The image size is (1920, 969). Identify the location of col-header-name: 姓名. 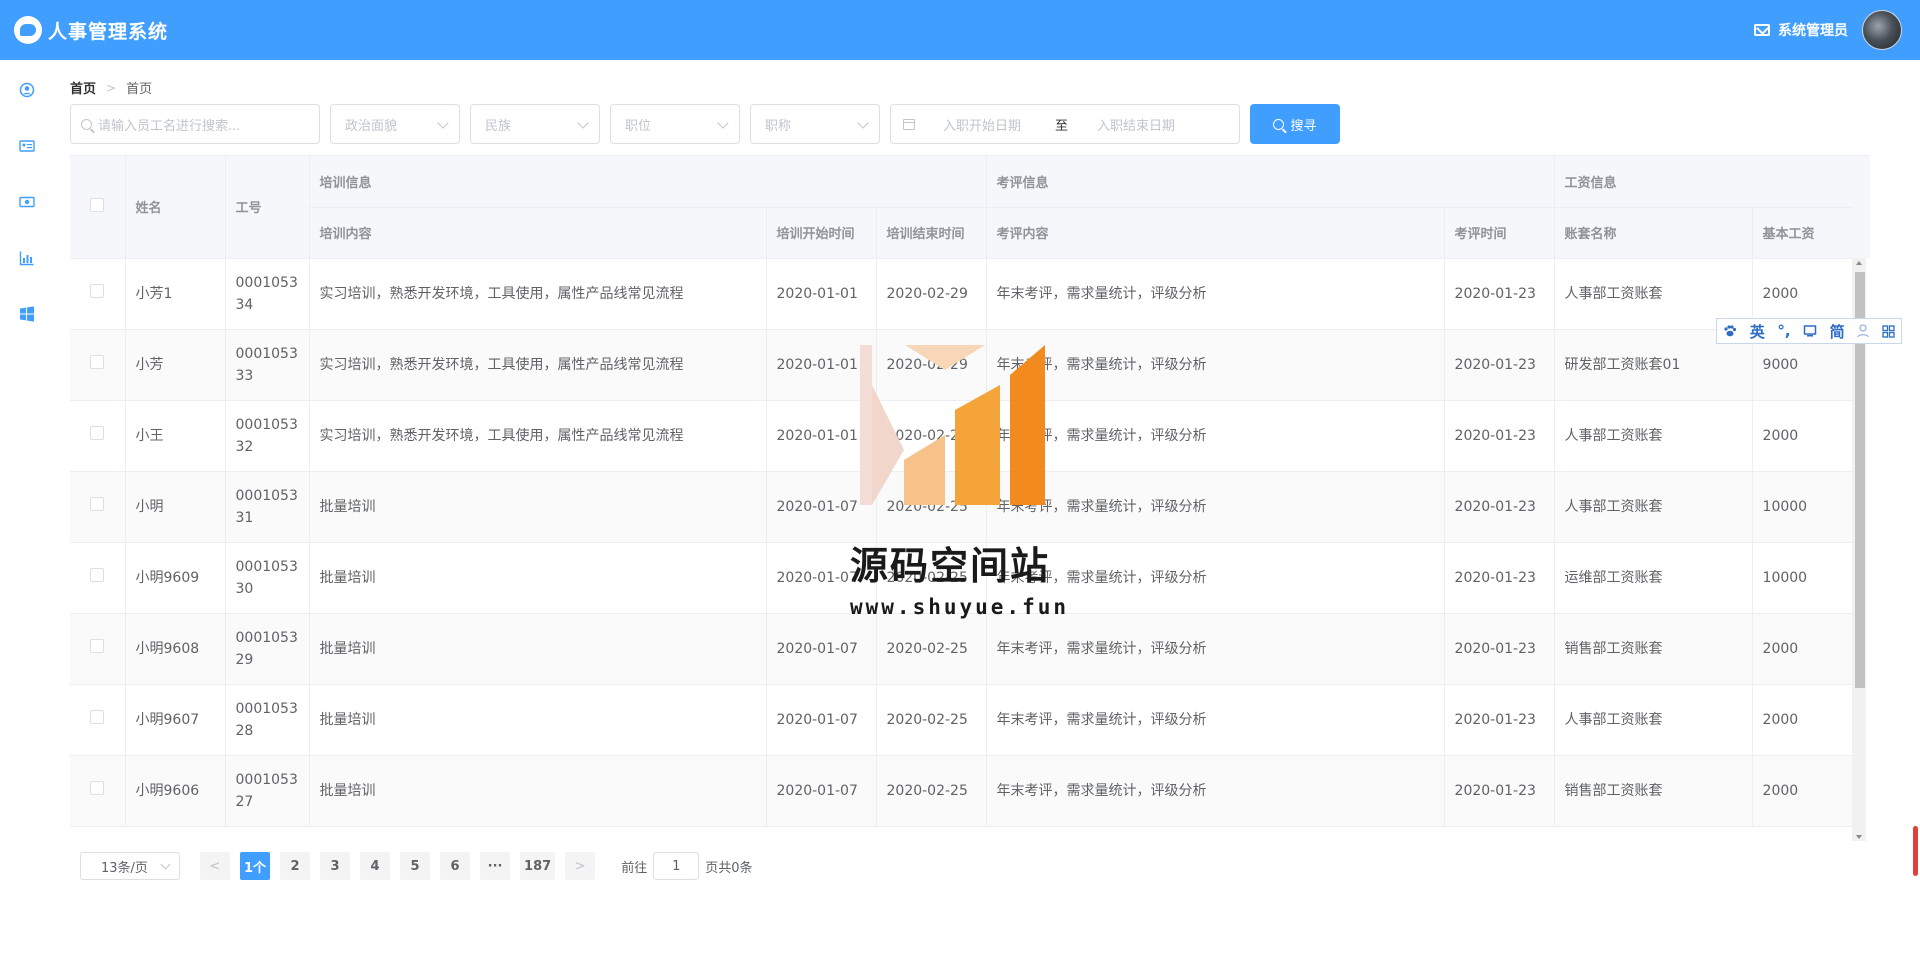
(175, 207).